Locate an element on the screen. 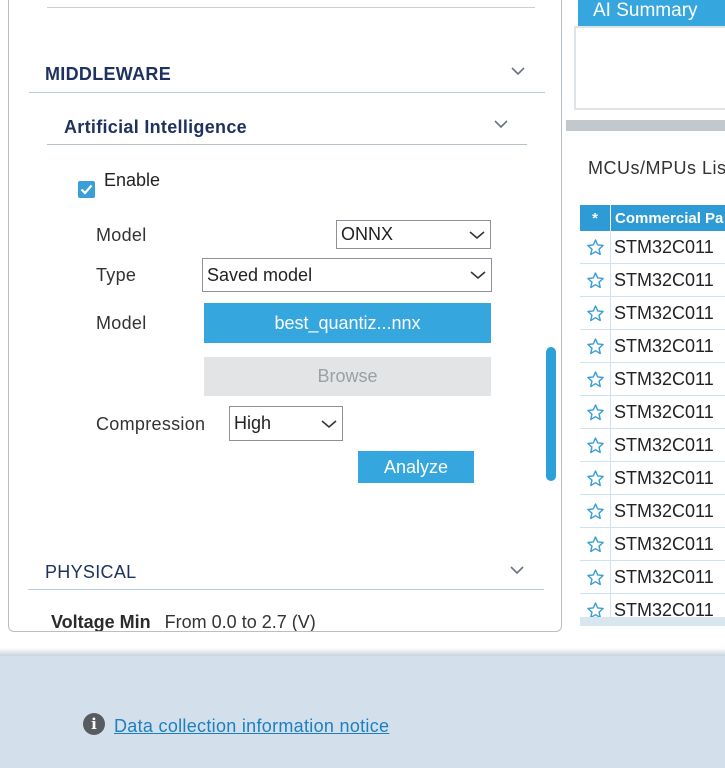 The height and width of the screenshot is (768, 725). ai-section-header: Artificial Intelligence is located at coordinates (155, 127).